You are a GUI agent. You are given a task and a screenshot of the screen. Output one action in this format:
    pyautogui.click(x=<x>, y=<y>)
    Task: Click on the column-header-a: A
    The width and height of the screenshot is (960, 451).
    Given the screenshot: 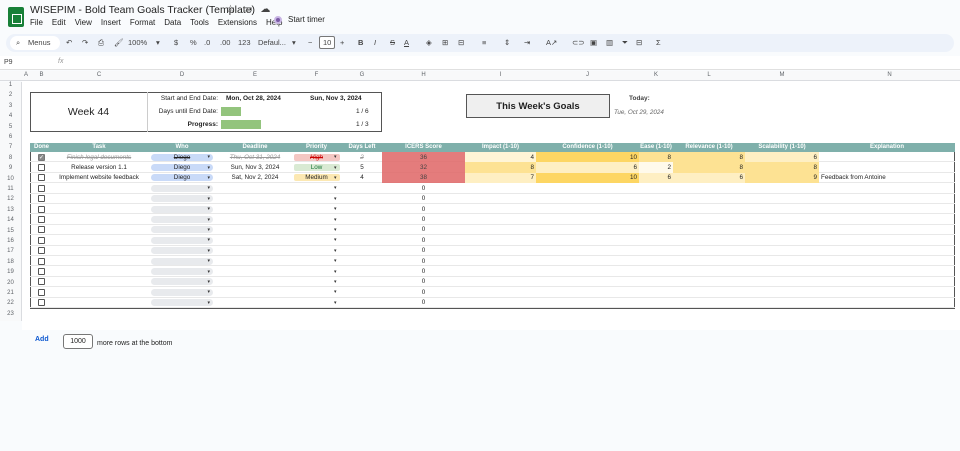 What is the action you would take?
    pyautogui.click(x=26, y=75)
    